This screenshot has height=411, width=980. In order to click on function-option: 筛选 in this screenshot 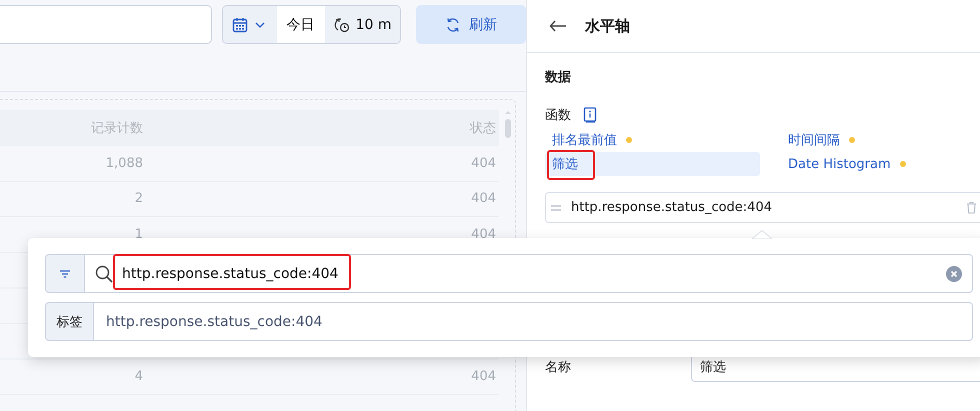, I will do `click(652, 164)`.